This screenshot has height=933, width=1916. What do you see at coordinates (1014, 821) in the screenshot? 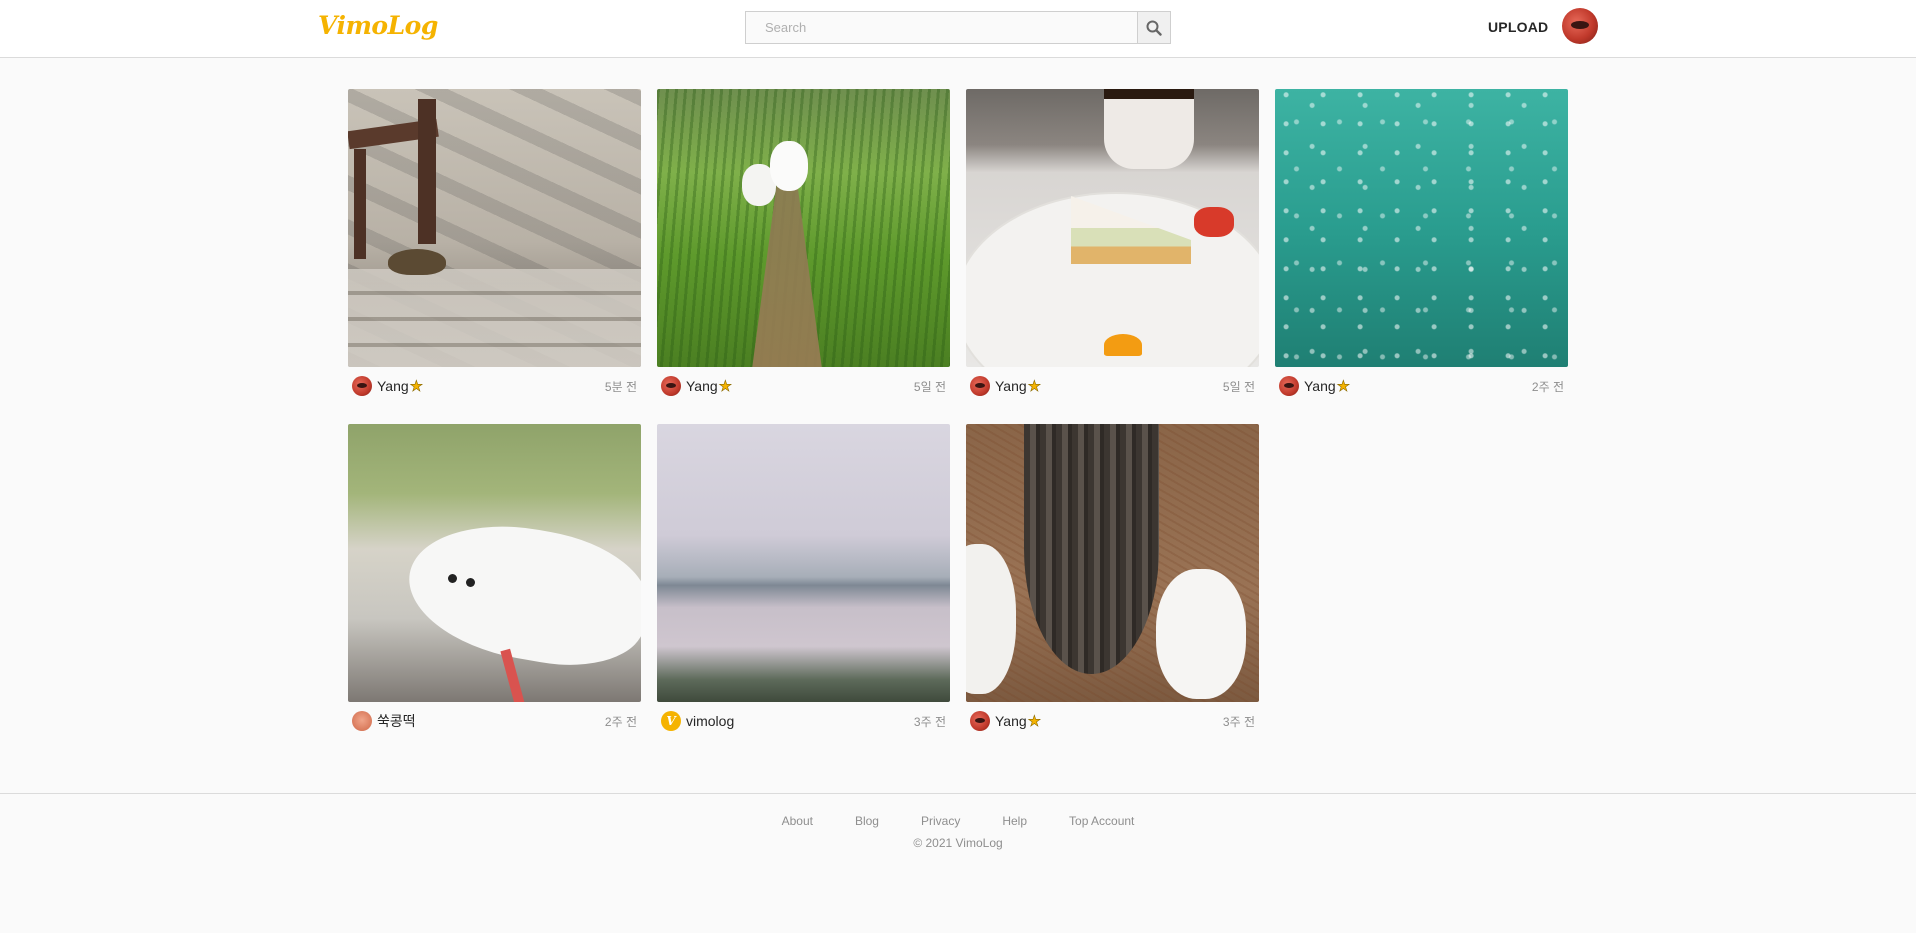
I see `footer-link-help: Help` at bounding box center [1014, 821].